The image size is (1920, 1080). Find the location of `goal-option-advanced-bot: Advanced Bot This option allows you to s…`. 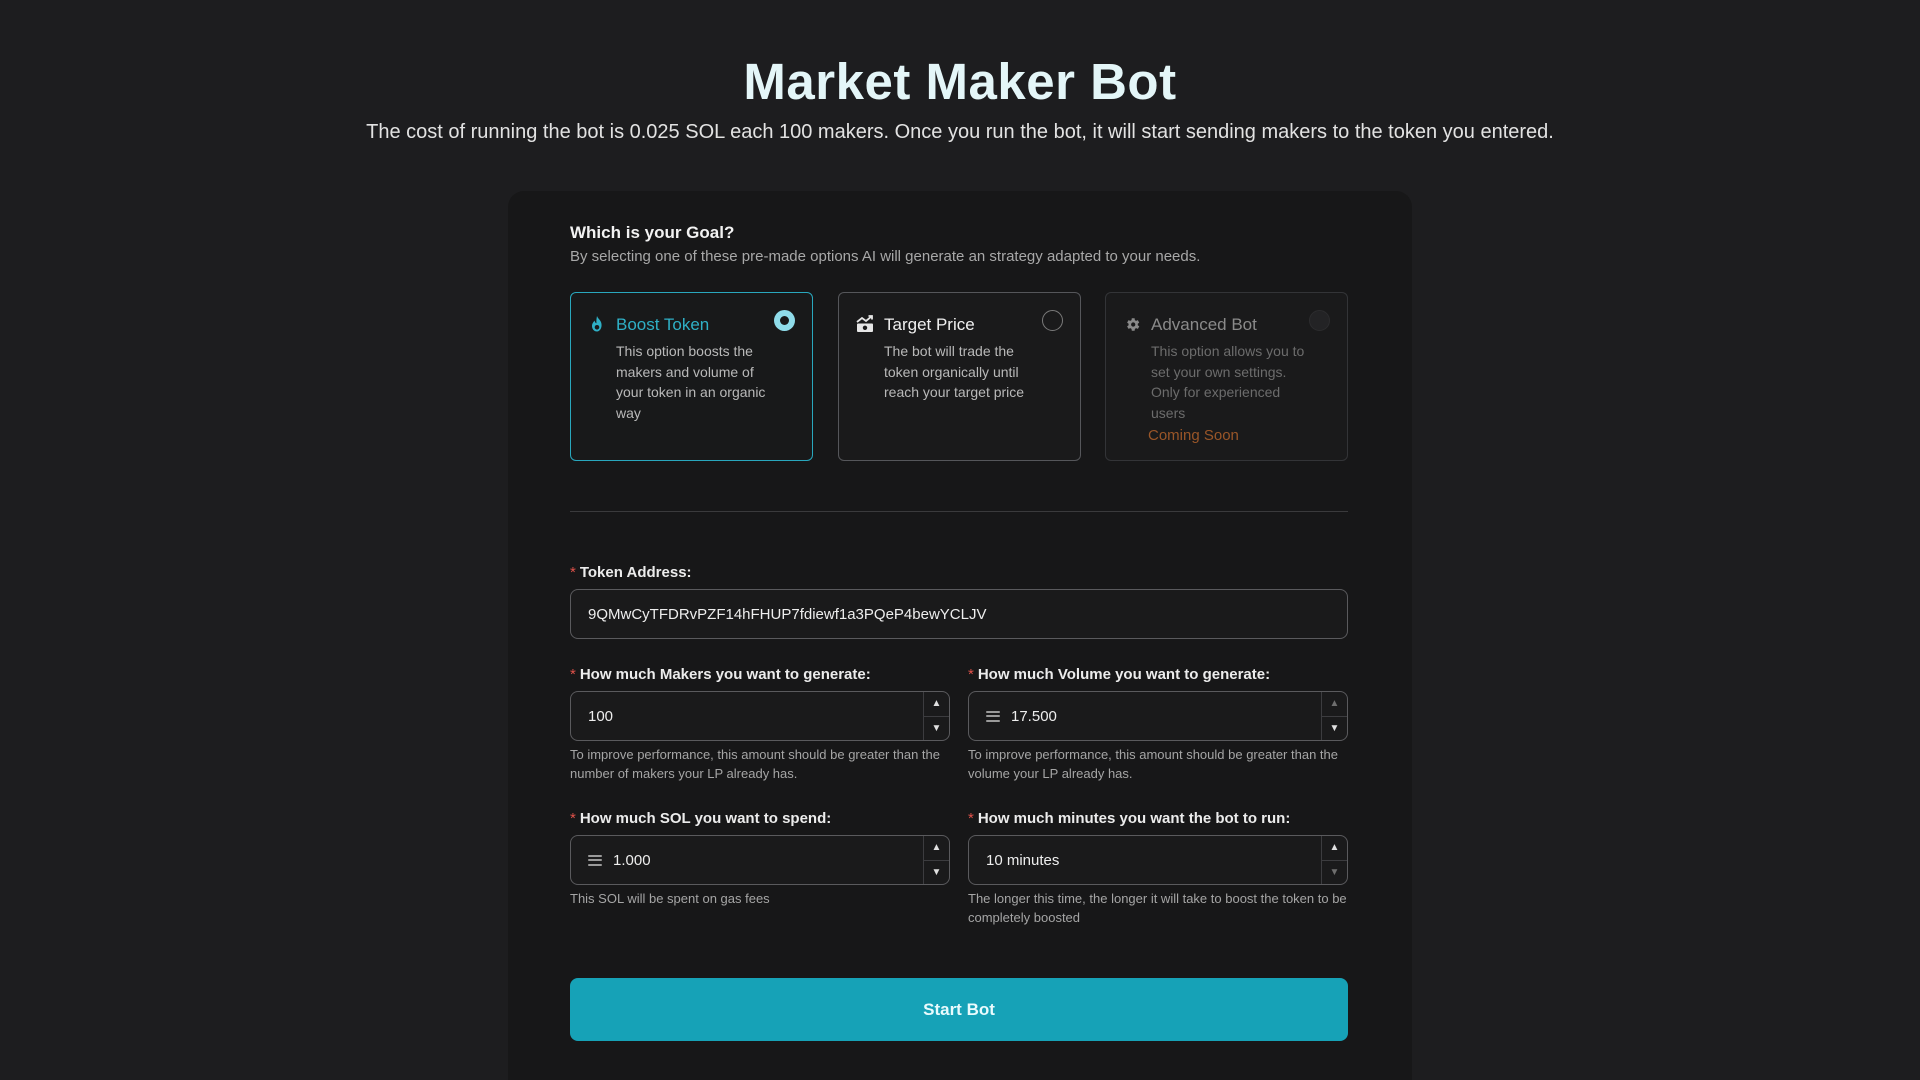

goal-option-advanced-bot: Advanced Bot This option allows you to s… is located at coordinates (1226, 376).